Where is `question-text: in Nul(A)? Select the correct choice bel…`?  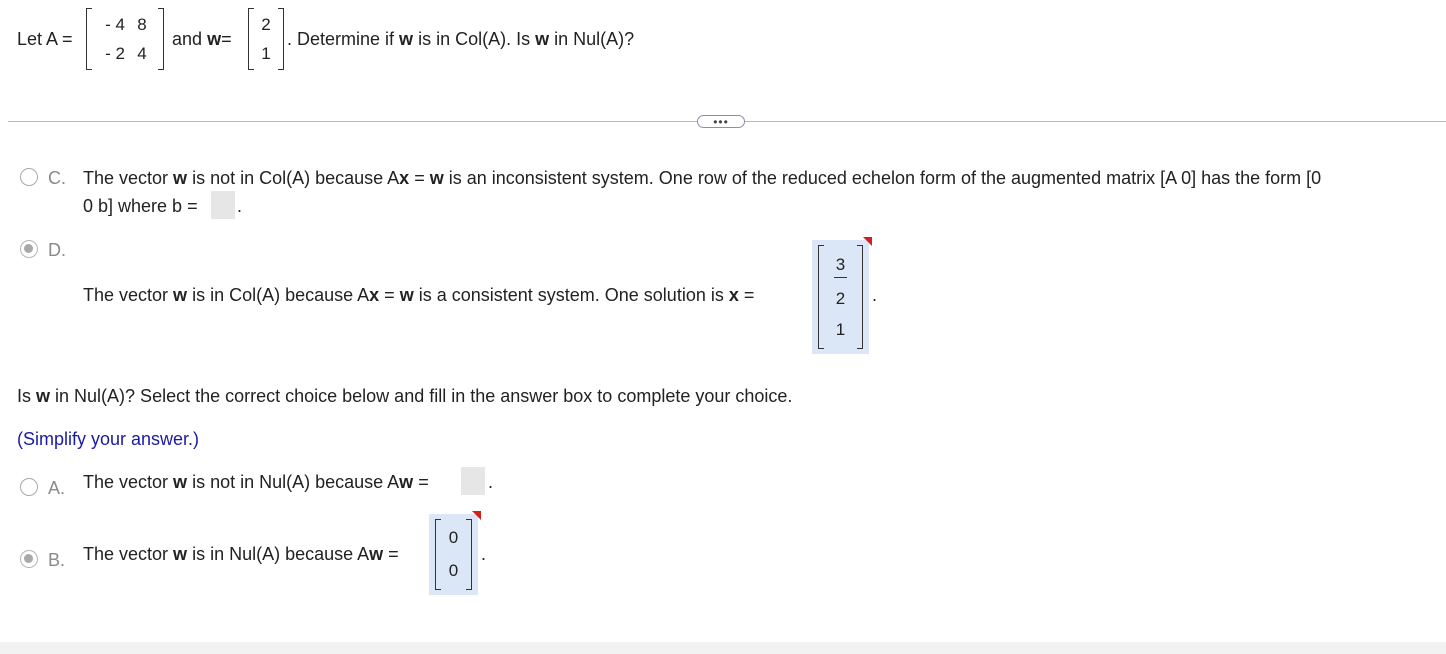 question-text: in Nul(A)? Select the correct choice bel… is located at coordinates (421, 396).